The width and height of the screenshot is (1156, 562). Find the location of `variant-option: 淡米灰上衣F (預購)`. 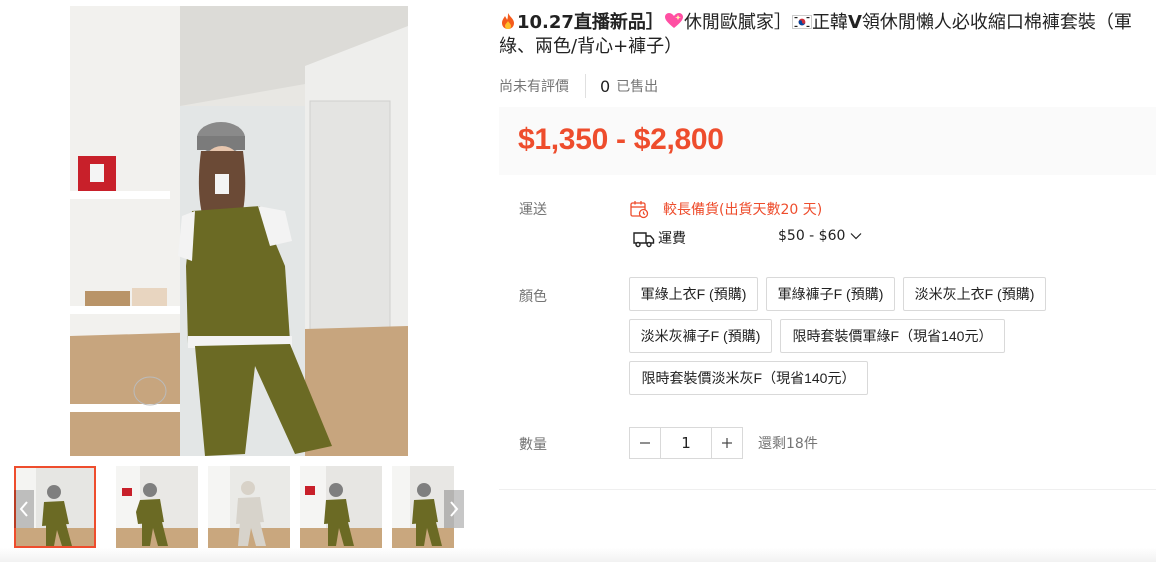

variant-option: 淡米灰上衣F (預購) is located at coordinates (974, 294).